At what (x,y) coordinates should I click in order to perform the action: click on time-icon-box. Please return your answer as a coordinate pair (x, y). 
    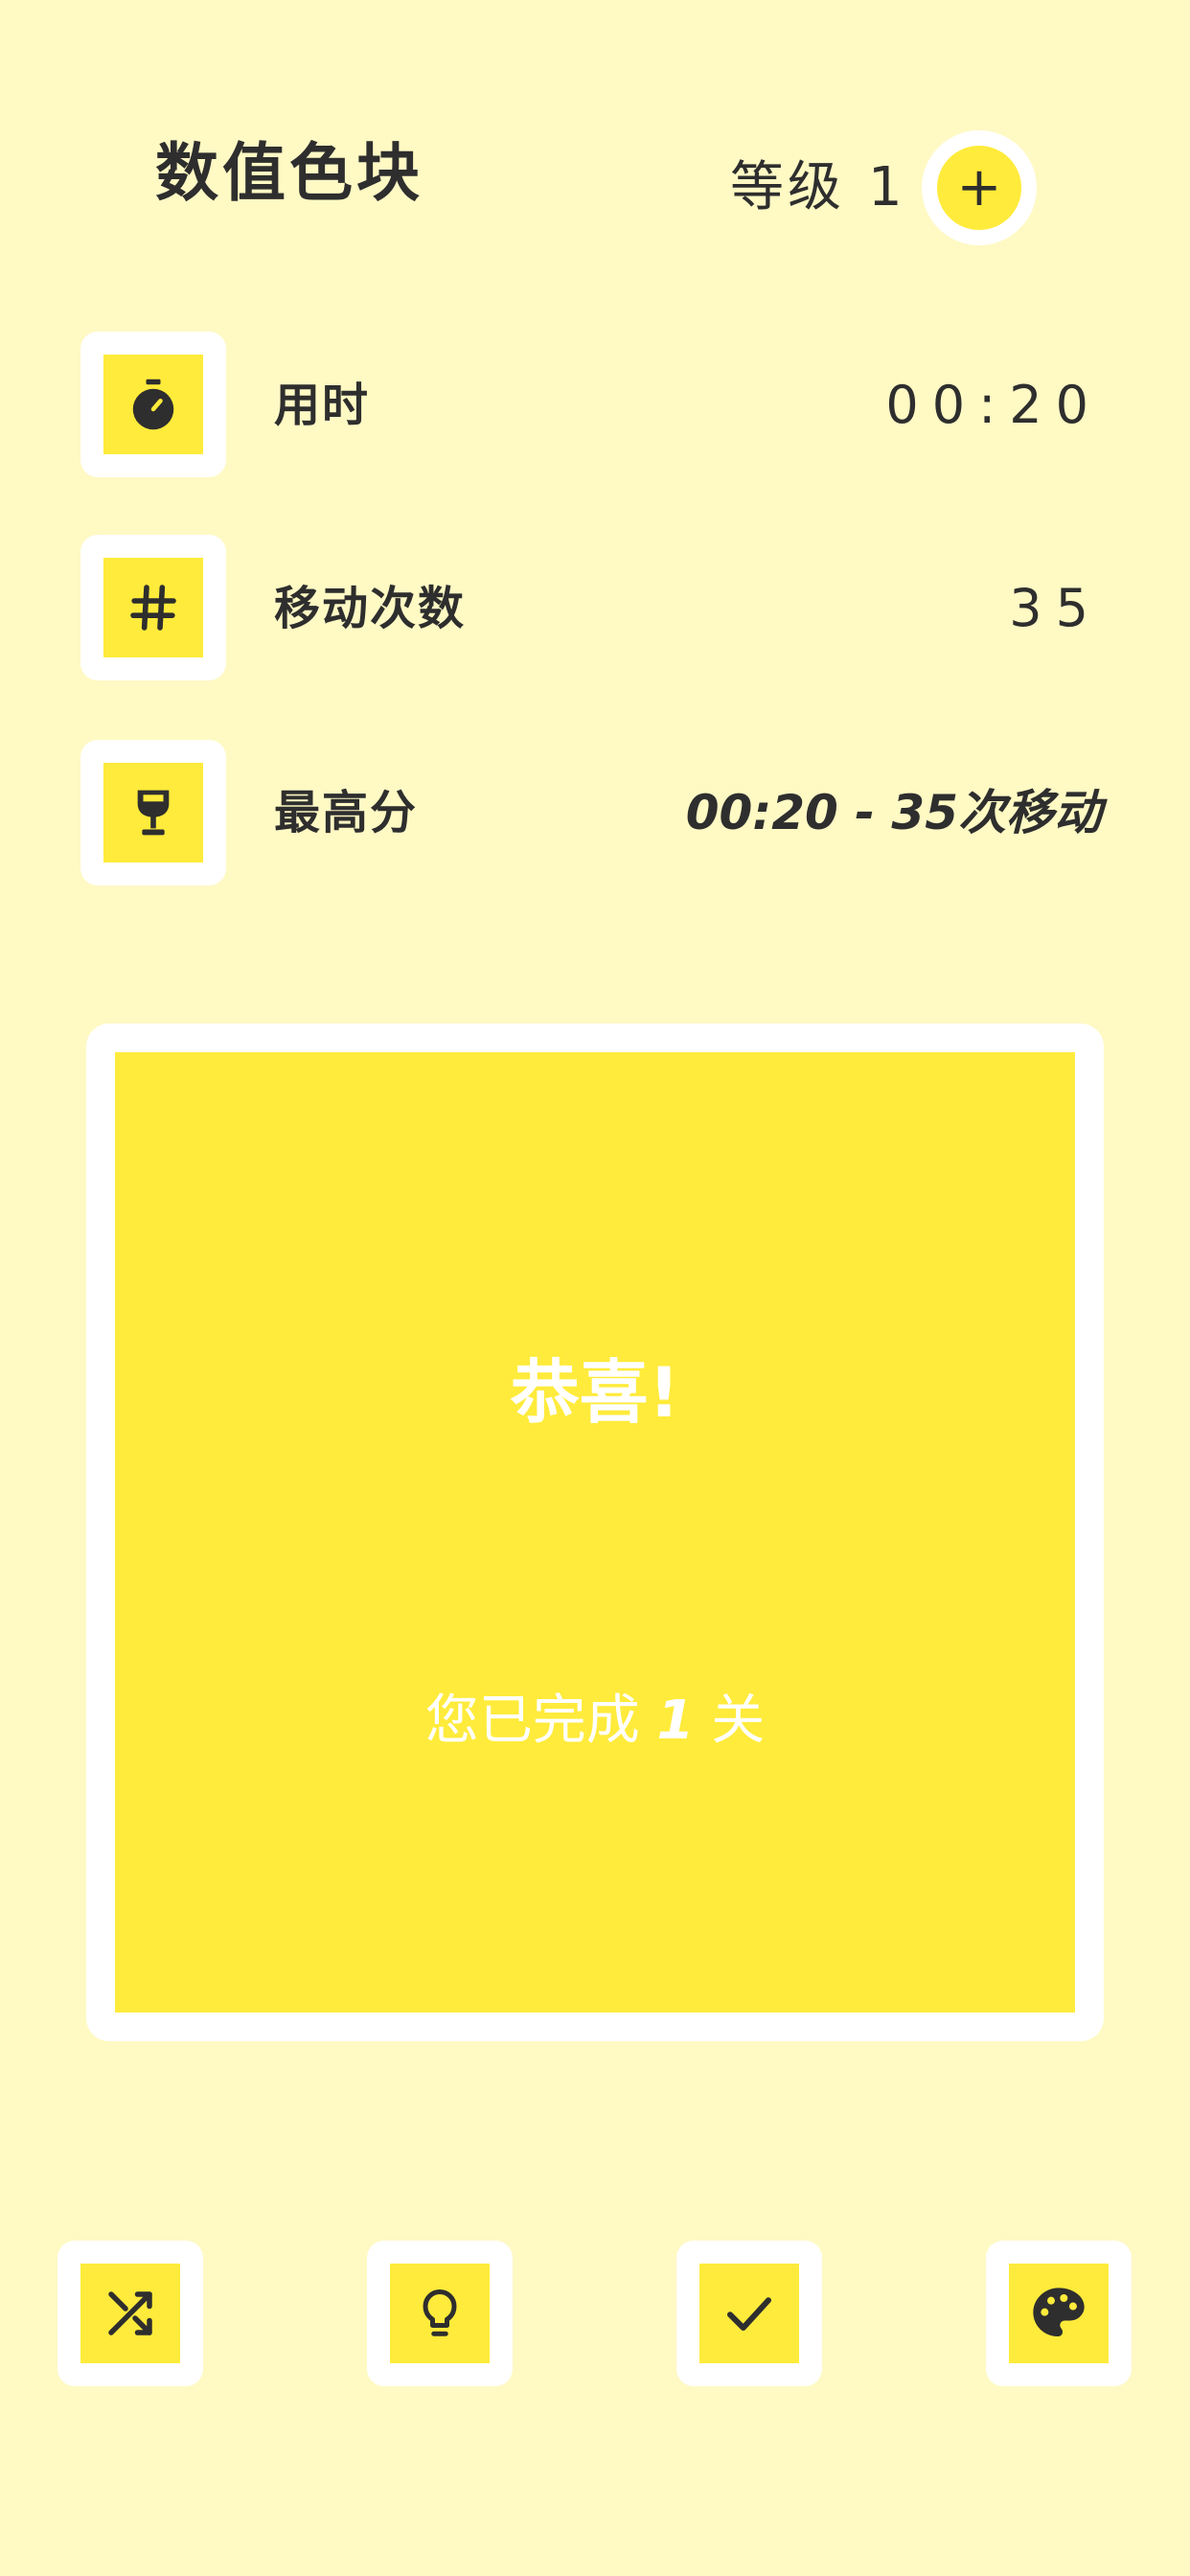
    Looking at the image, I should click on (153, 404).